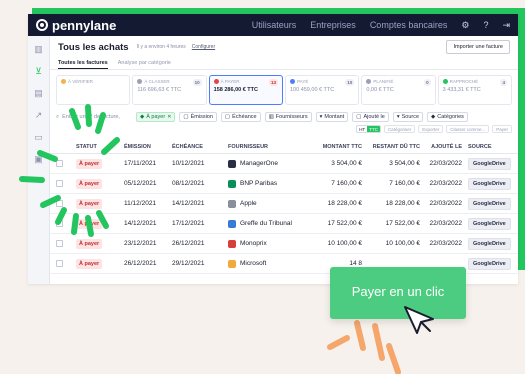 The width and height of the screenshot is (525, 374). Describe the element at coordinates (502, 129) in the screenshot. I see `pay-button: Payer` at that location.